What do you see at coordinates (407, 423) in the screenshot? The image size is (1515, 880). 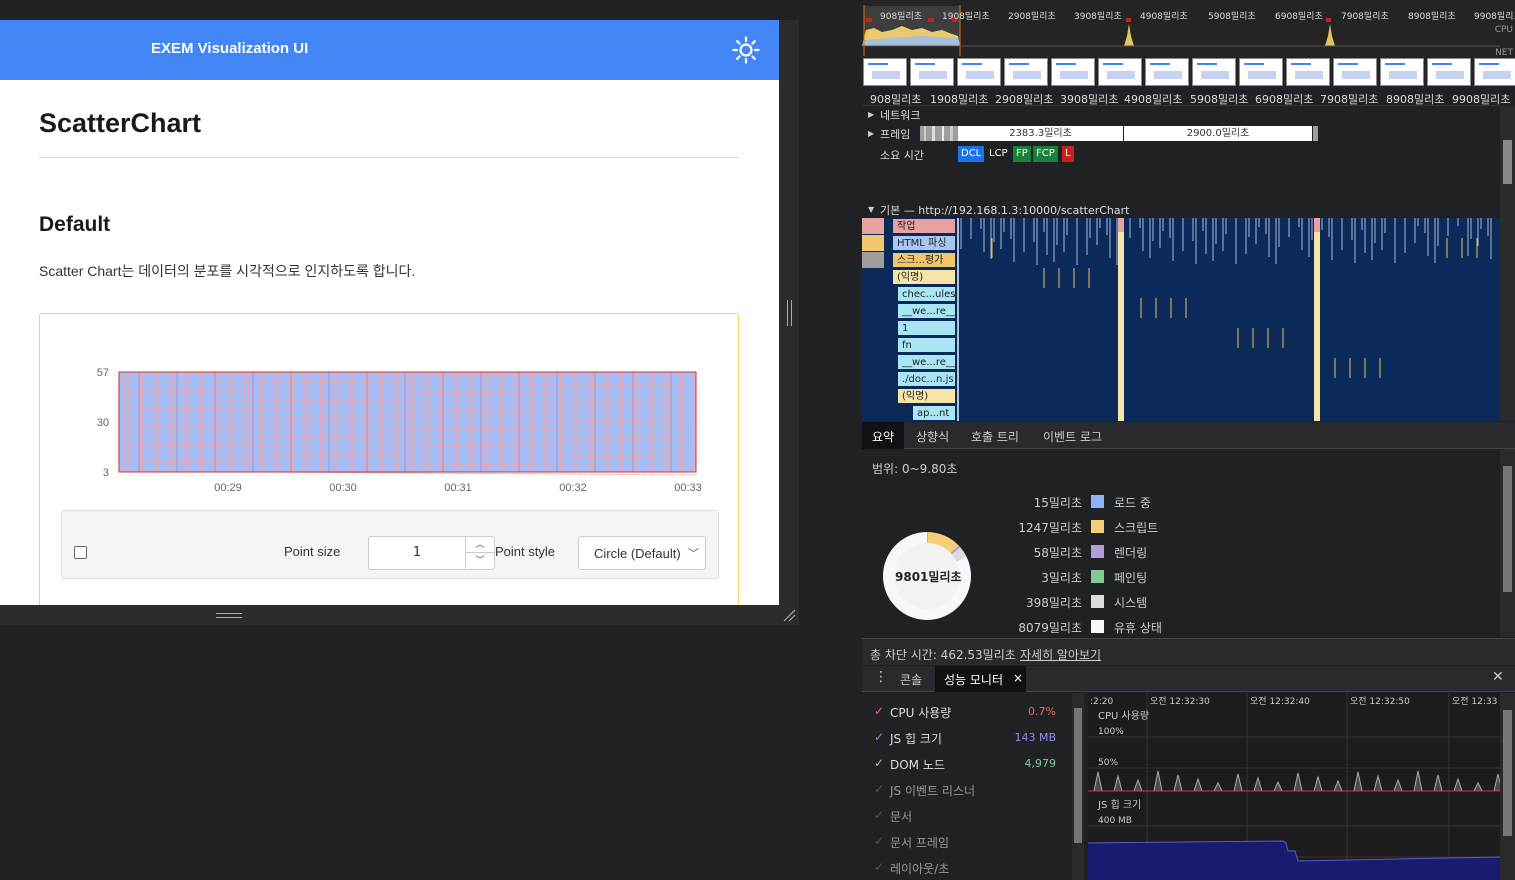 I see `scatter-points` at bounding box center [407, 423].